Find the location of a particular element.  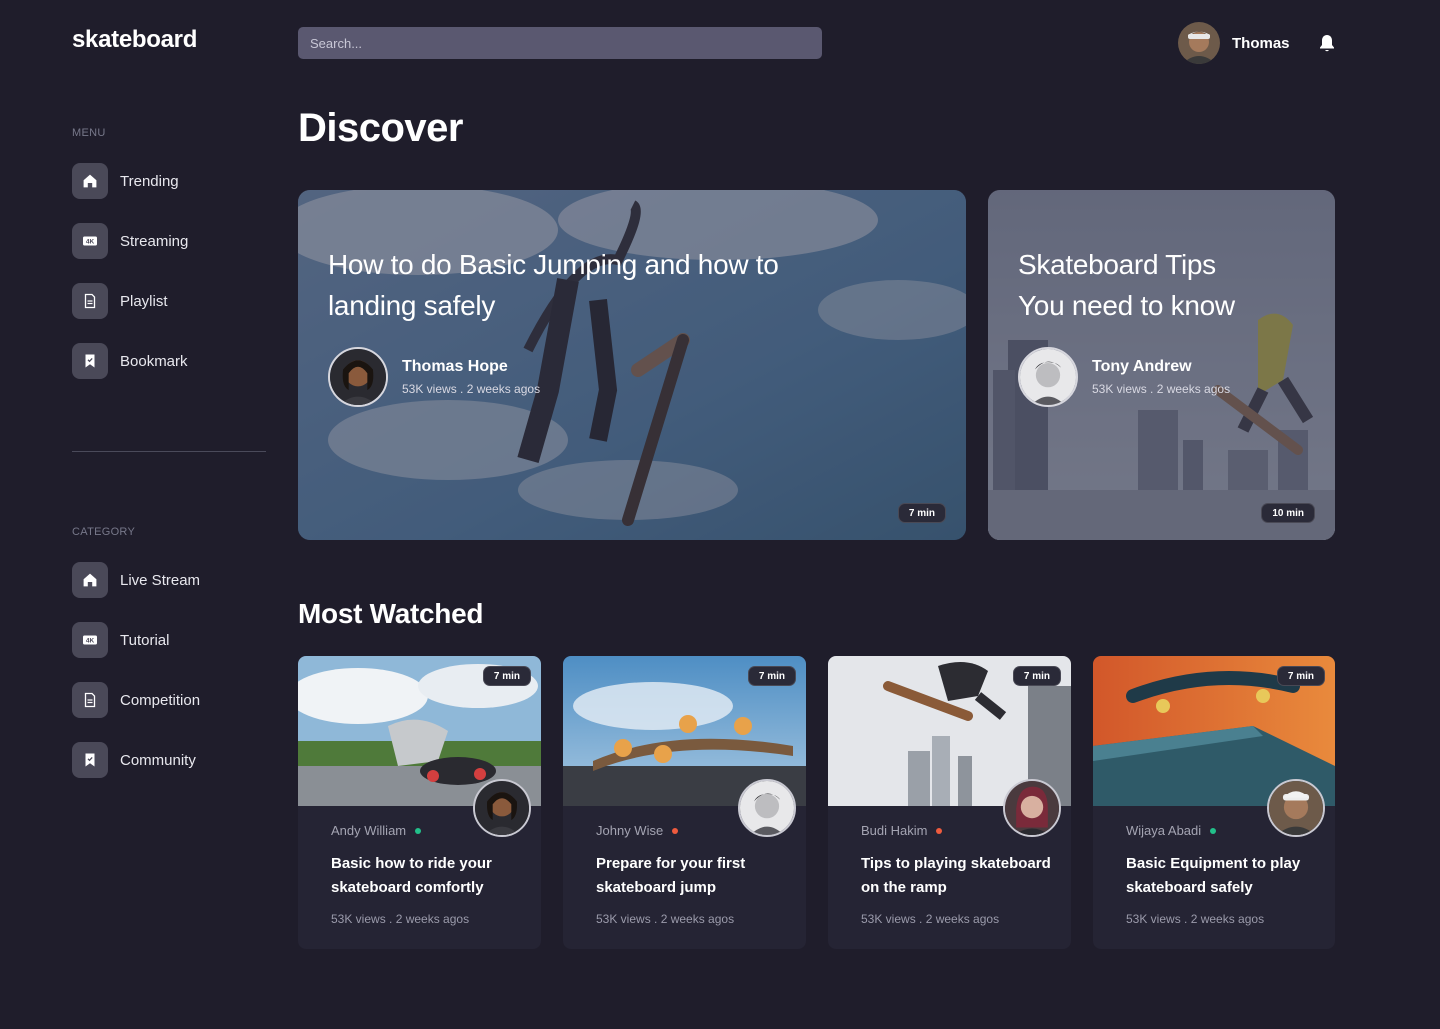

menu-section-label: MENU is located at coordinates (89, 133).